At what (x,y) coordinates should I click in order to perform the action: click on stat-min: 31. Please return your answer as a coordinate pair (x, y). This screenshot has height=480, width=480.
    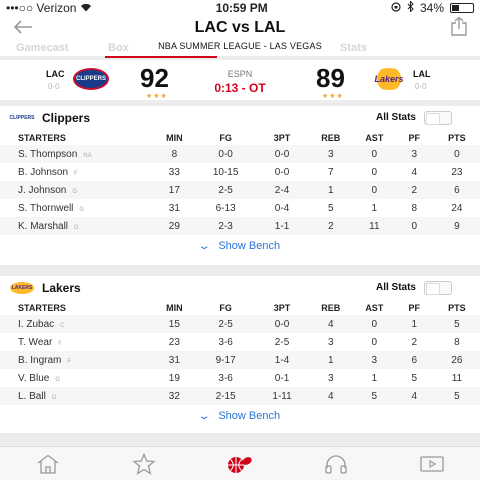
    Looking at the image, I should click on (174, 208).